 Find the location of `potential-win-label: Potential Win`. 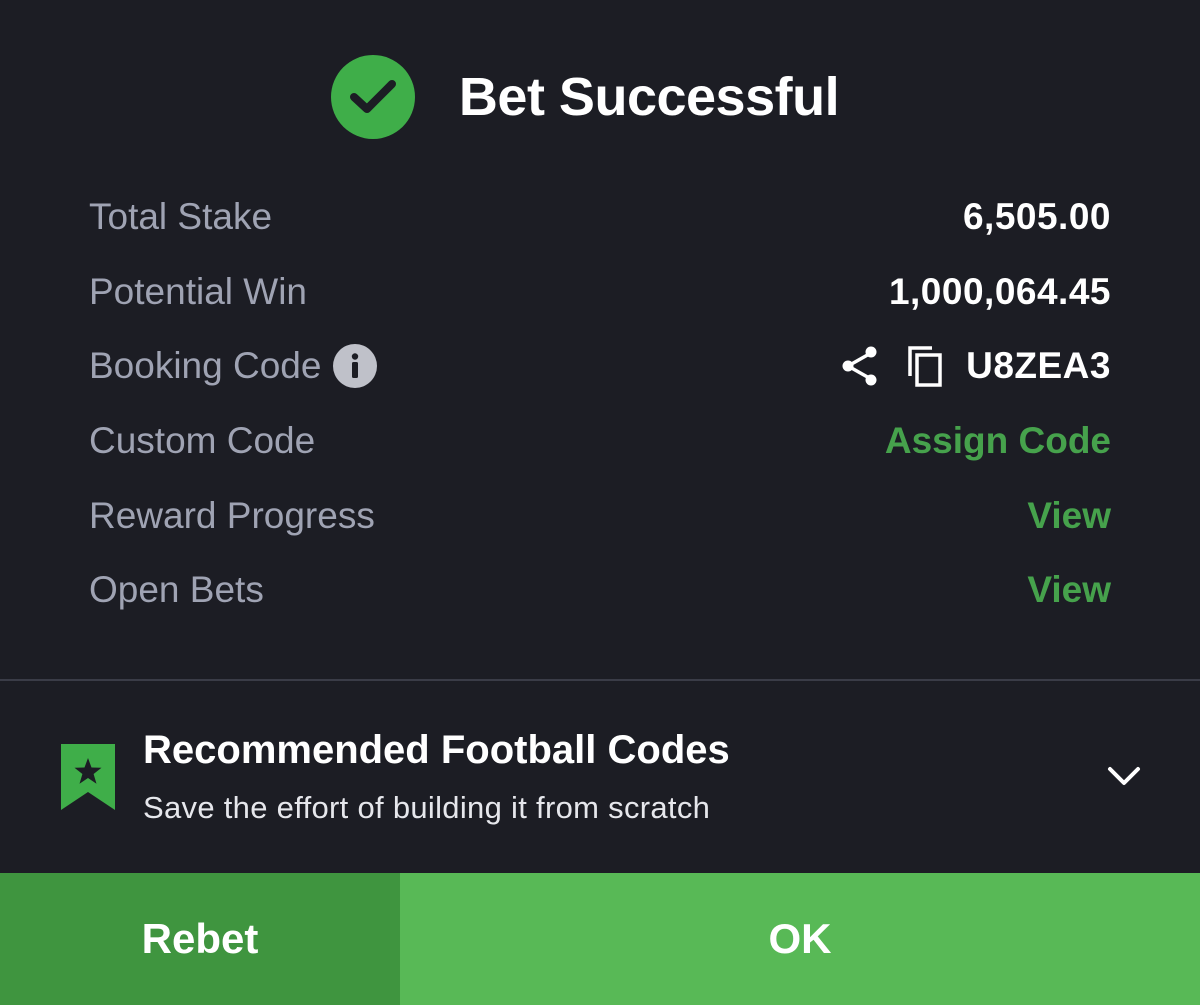

potential-win-label: Potential Win is located at coordinates (198, 291).